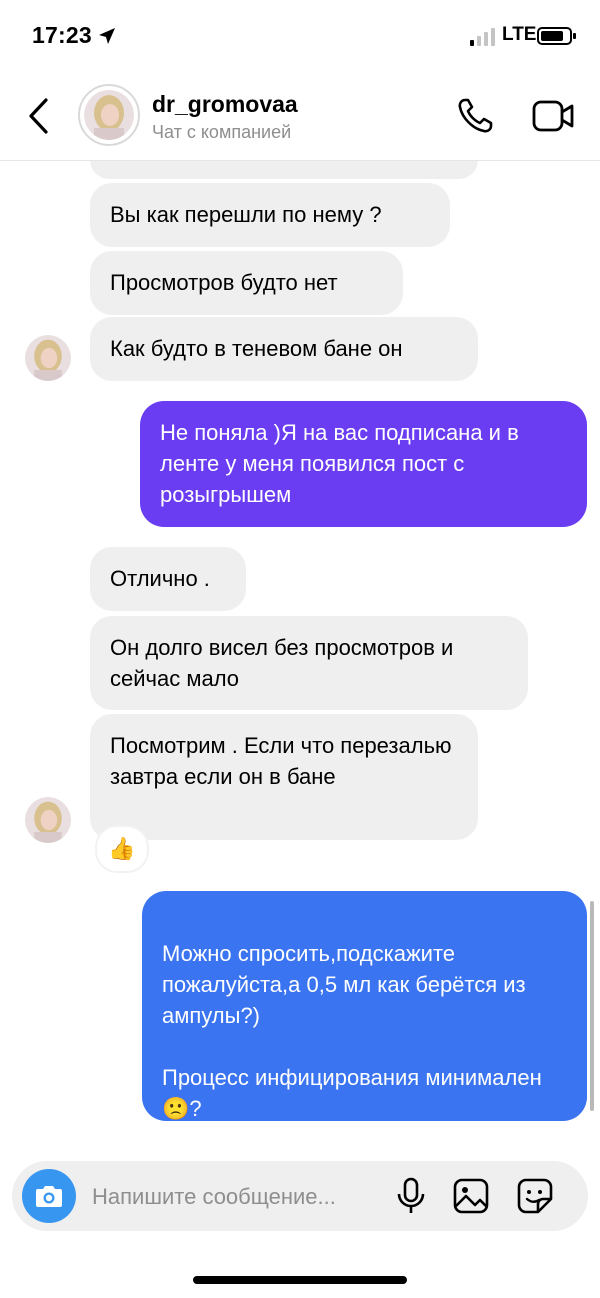 This screenshot has width=600, height=1298. I want to click on message-composer, so click(300, 1196).